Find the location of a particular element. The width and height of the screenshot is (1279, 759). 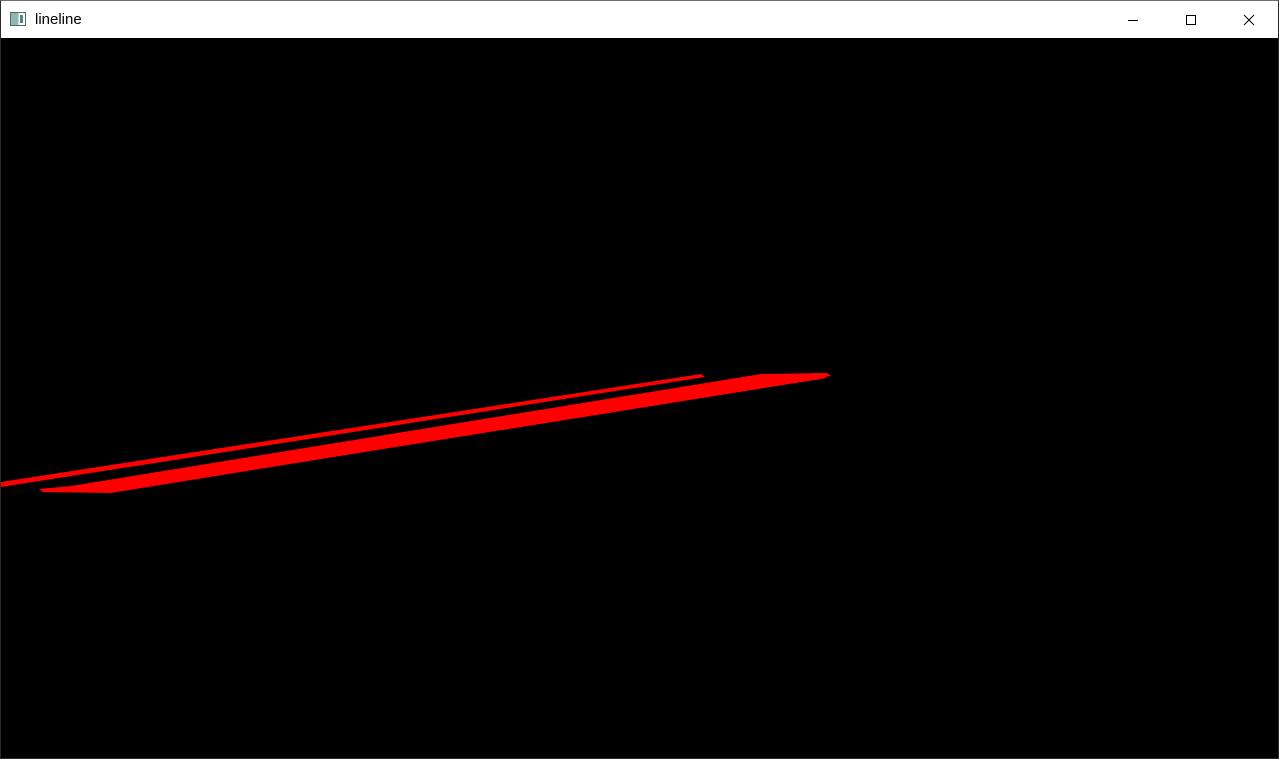

close-icon is located at coordinates (1249, 19).